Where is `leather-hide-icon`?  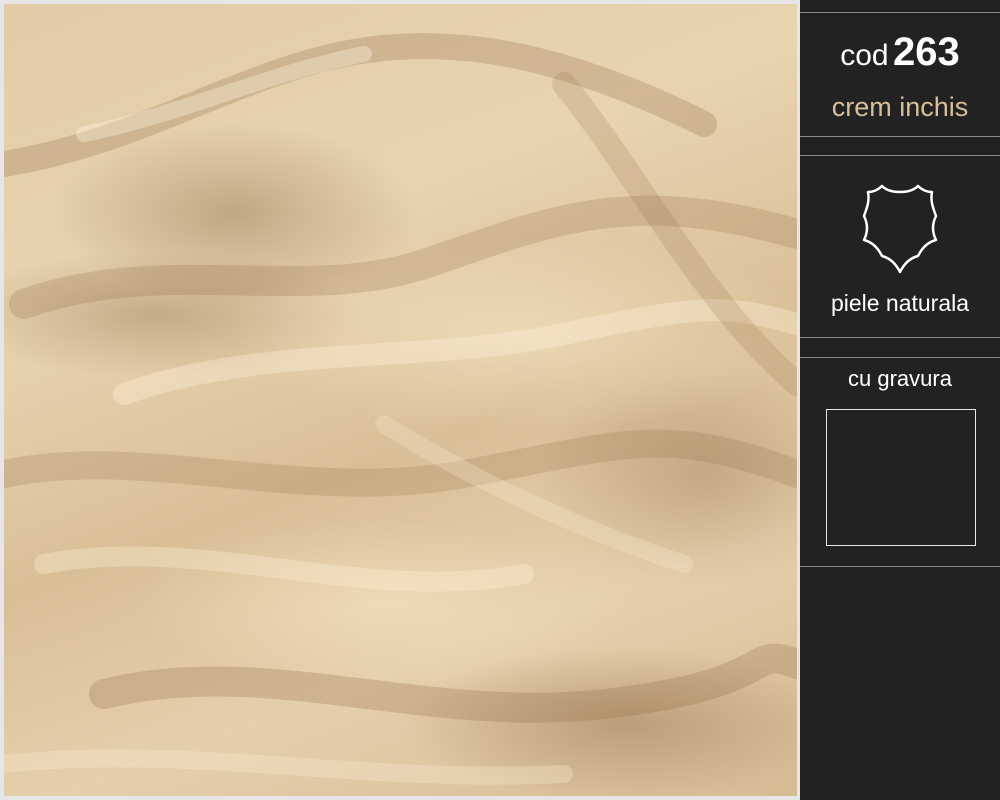
leather-hide-icon is located at coordinates (900, 229).